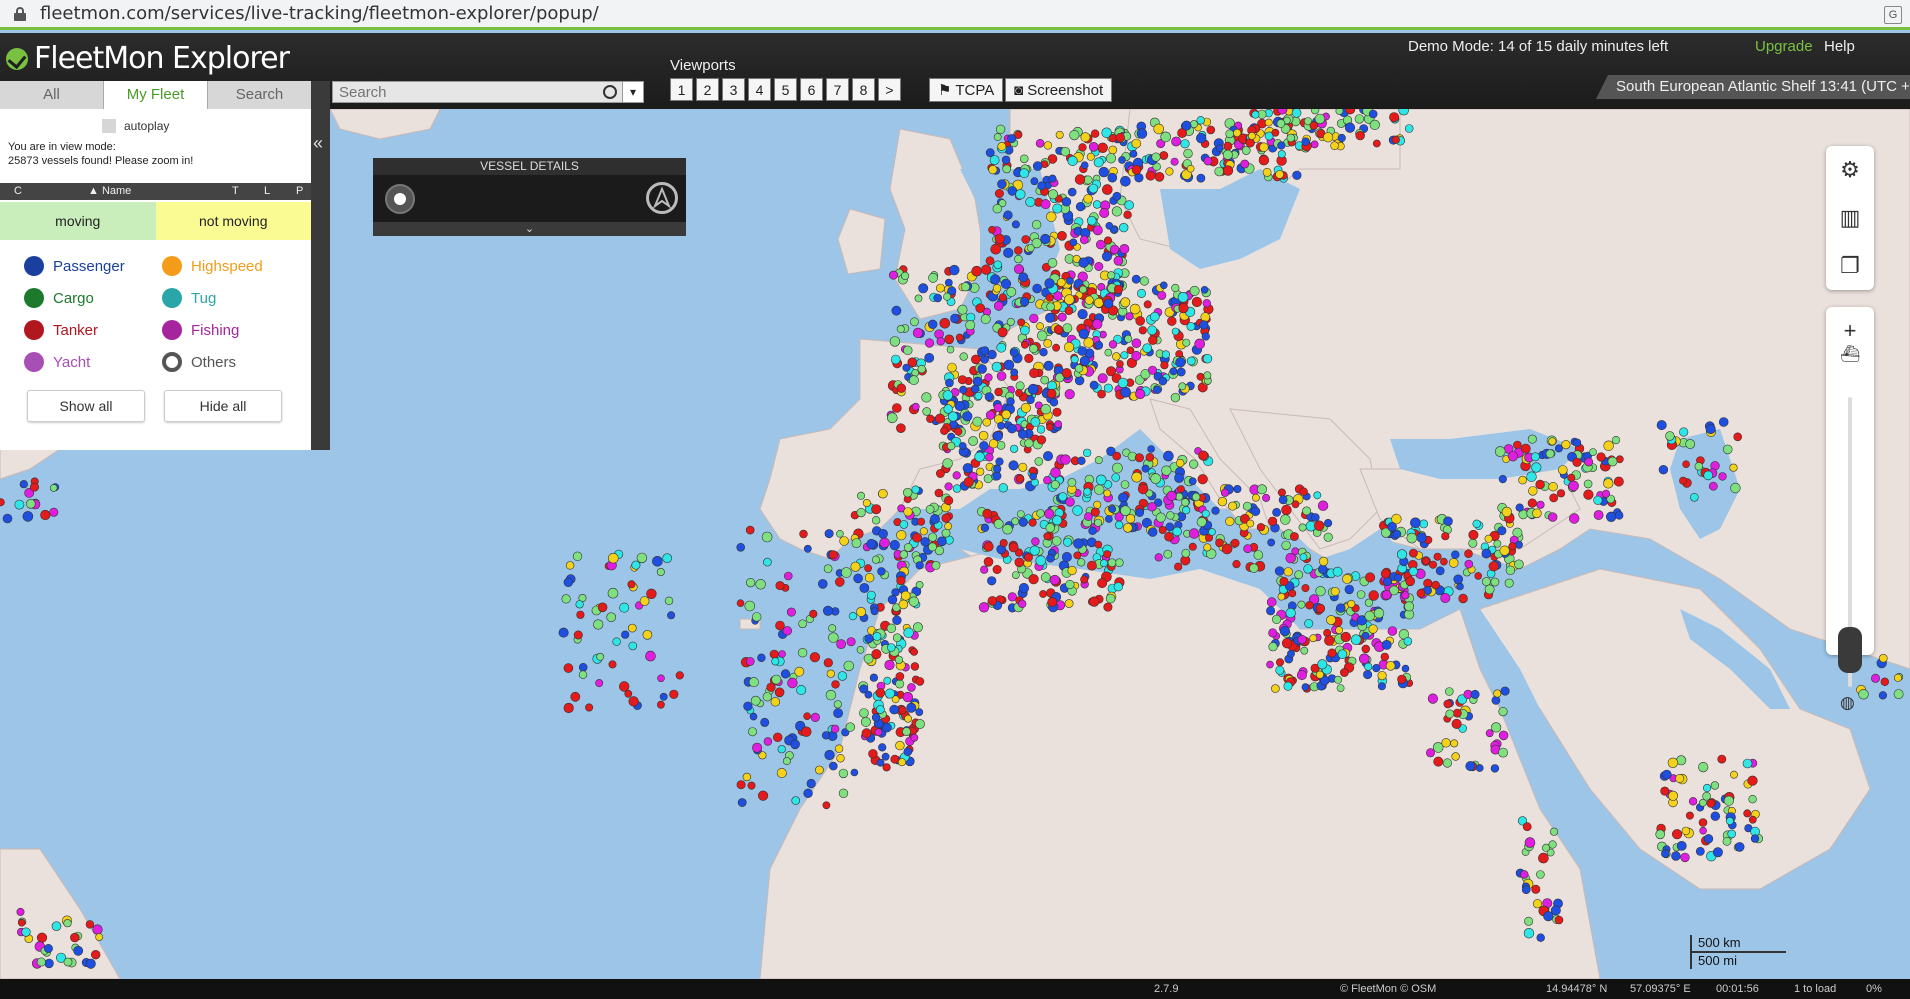 The height and width of the screenshot is (999, 1910). Describe the element at coordinates (707, 89) in the screenshot. I see `viewport-button-2: 2` at that location.